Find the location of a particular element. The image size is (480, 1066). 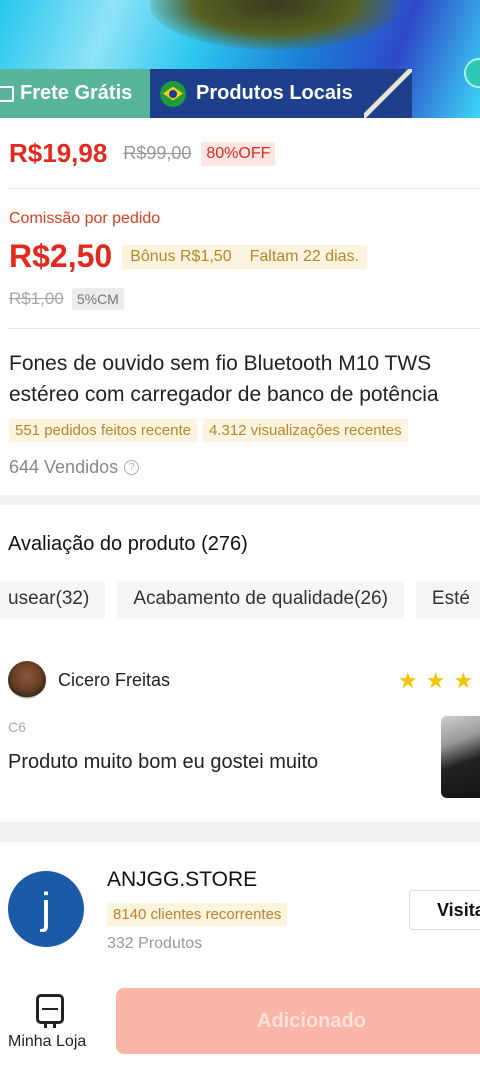

store-logo: j is located at coordinates (46, 909).